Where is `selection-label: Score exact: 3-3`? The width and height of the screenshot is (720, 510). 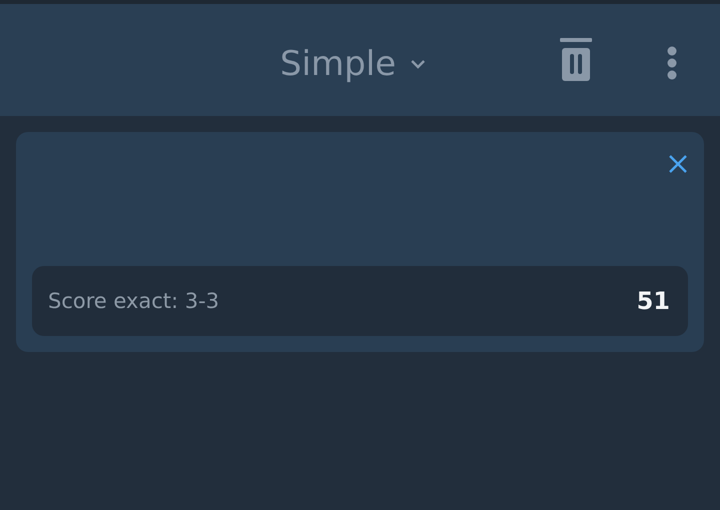 selection-label: Score exact: 3-3 is located at coordinates (134, 301).